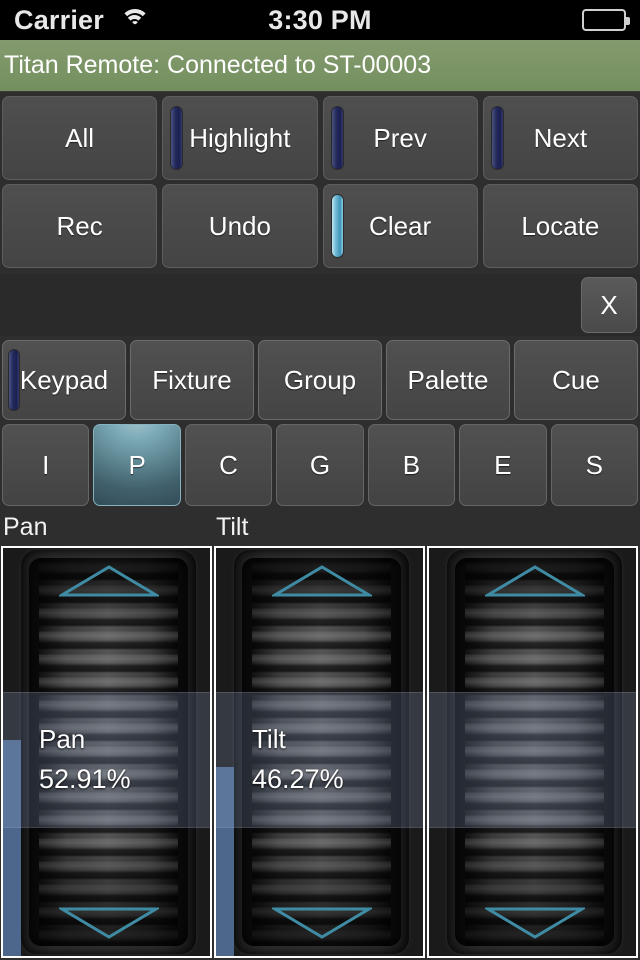 Image resolution: width=640 pixels, height=960 pixels. What do you see at coordinates (320, 138) in the screenshot?
I see `command-button-row-1: All Highlight Prev Next` at bounding box center [320, 138].